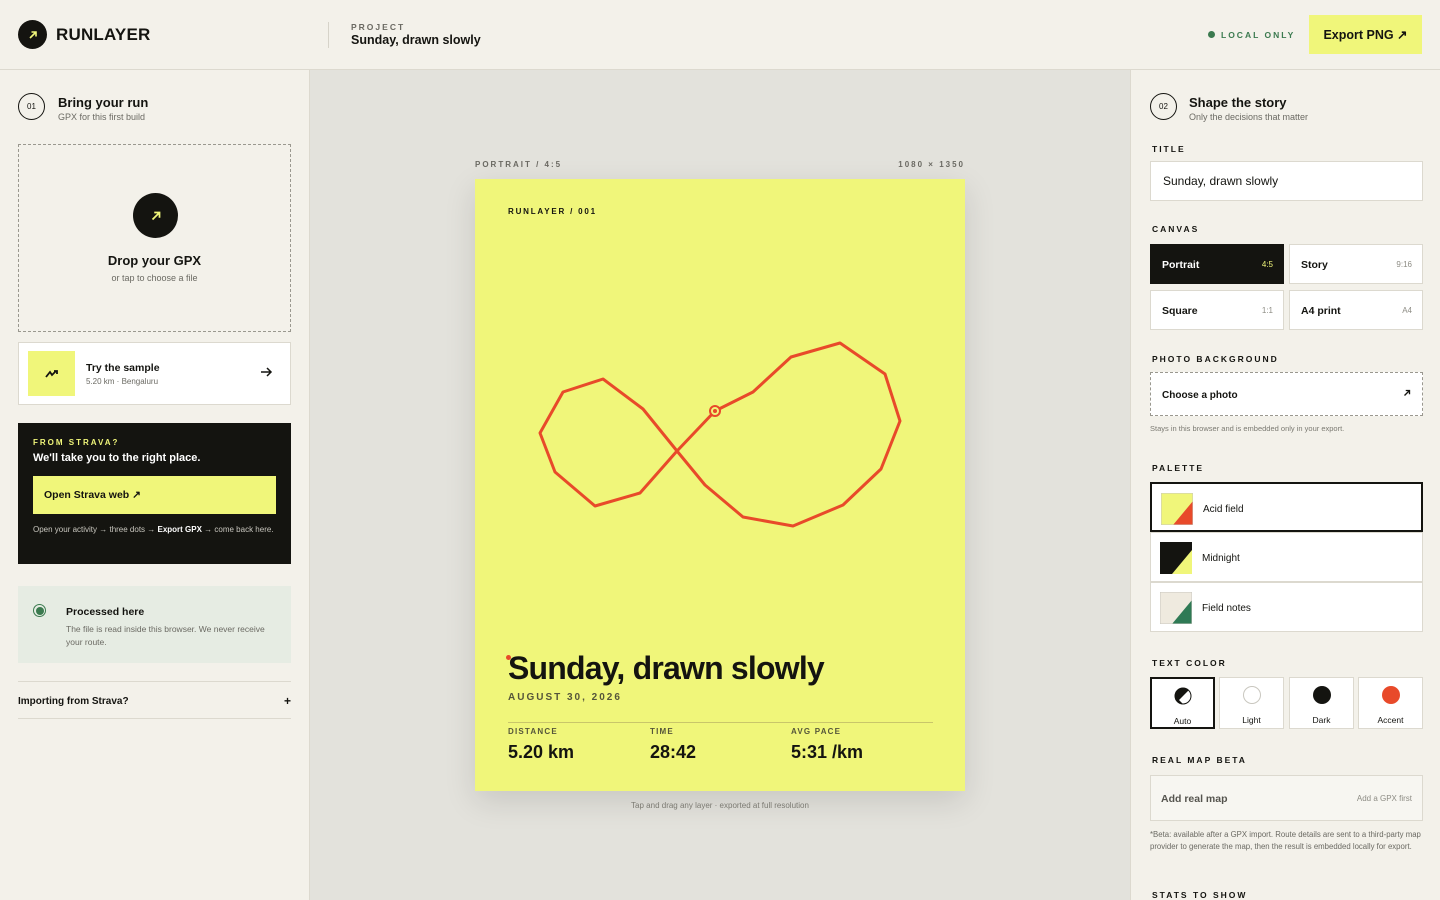 Image resolution: width=1440 pixels, height=900 pixels. I want to click on stat-value: 5.20 km, so click(541, 752).